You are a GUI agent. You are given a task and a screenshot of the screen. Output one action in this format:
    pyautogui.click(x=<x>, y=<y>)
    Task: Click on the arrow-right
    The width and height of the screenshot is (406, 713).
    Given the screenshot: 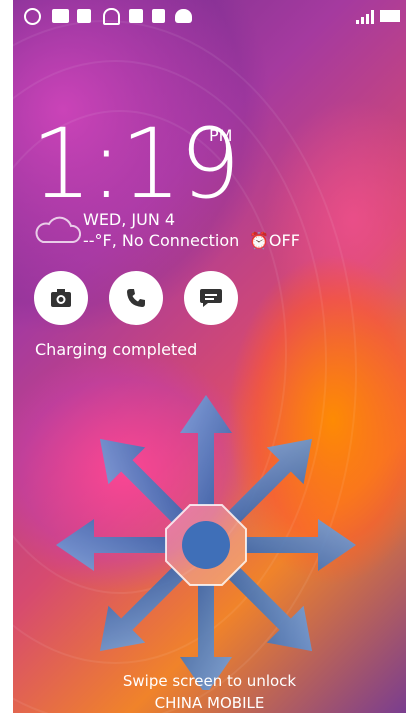 What is the action you would take?
    pyautogui.click(x=301, y=545)
    